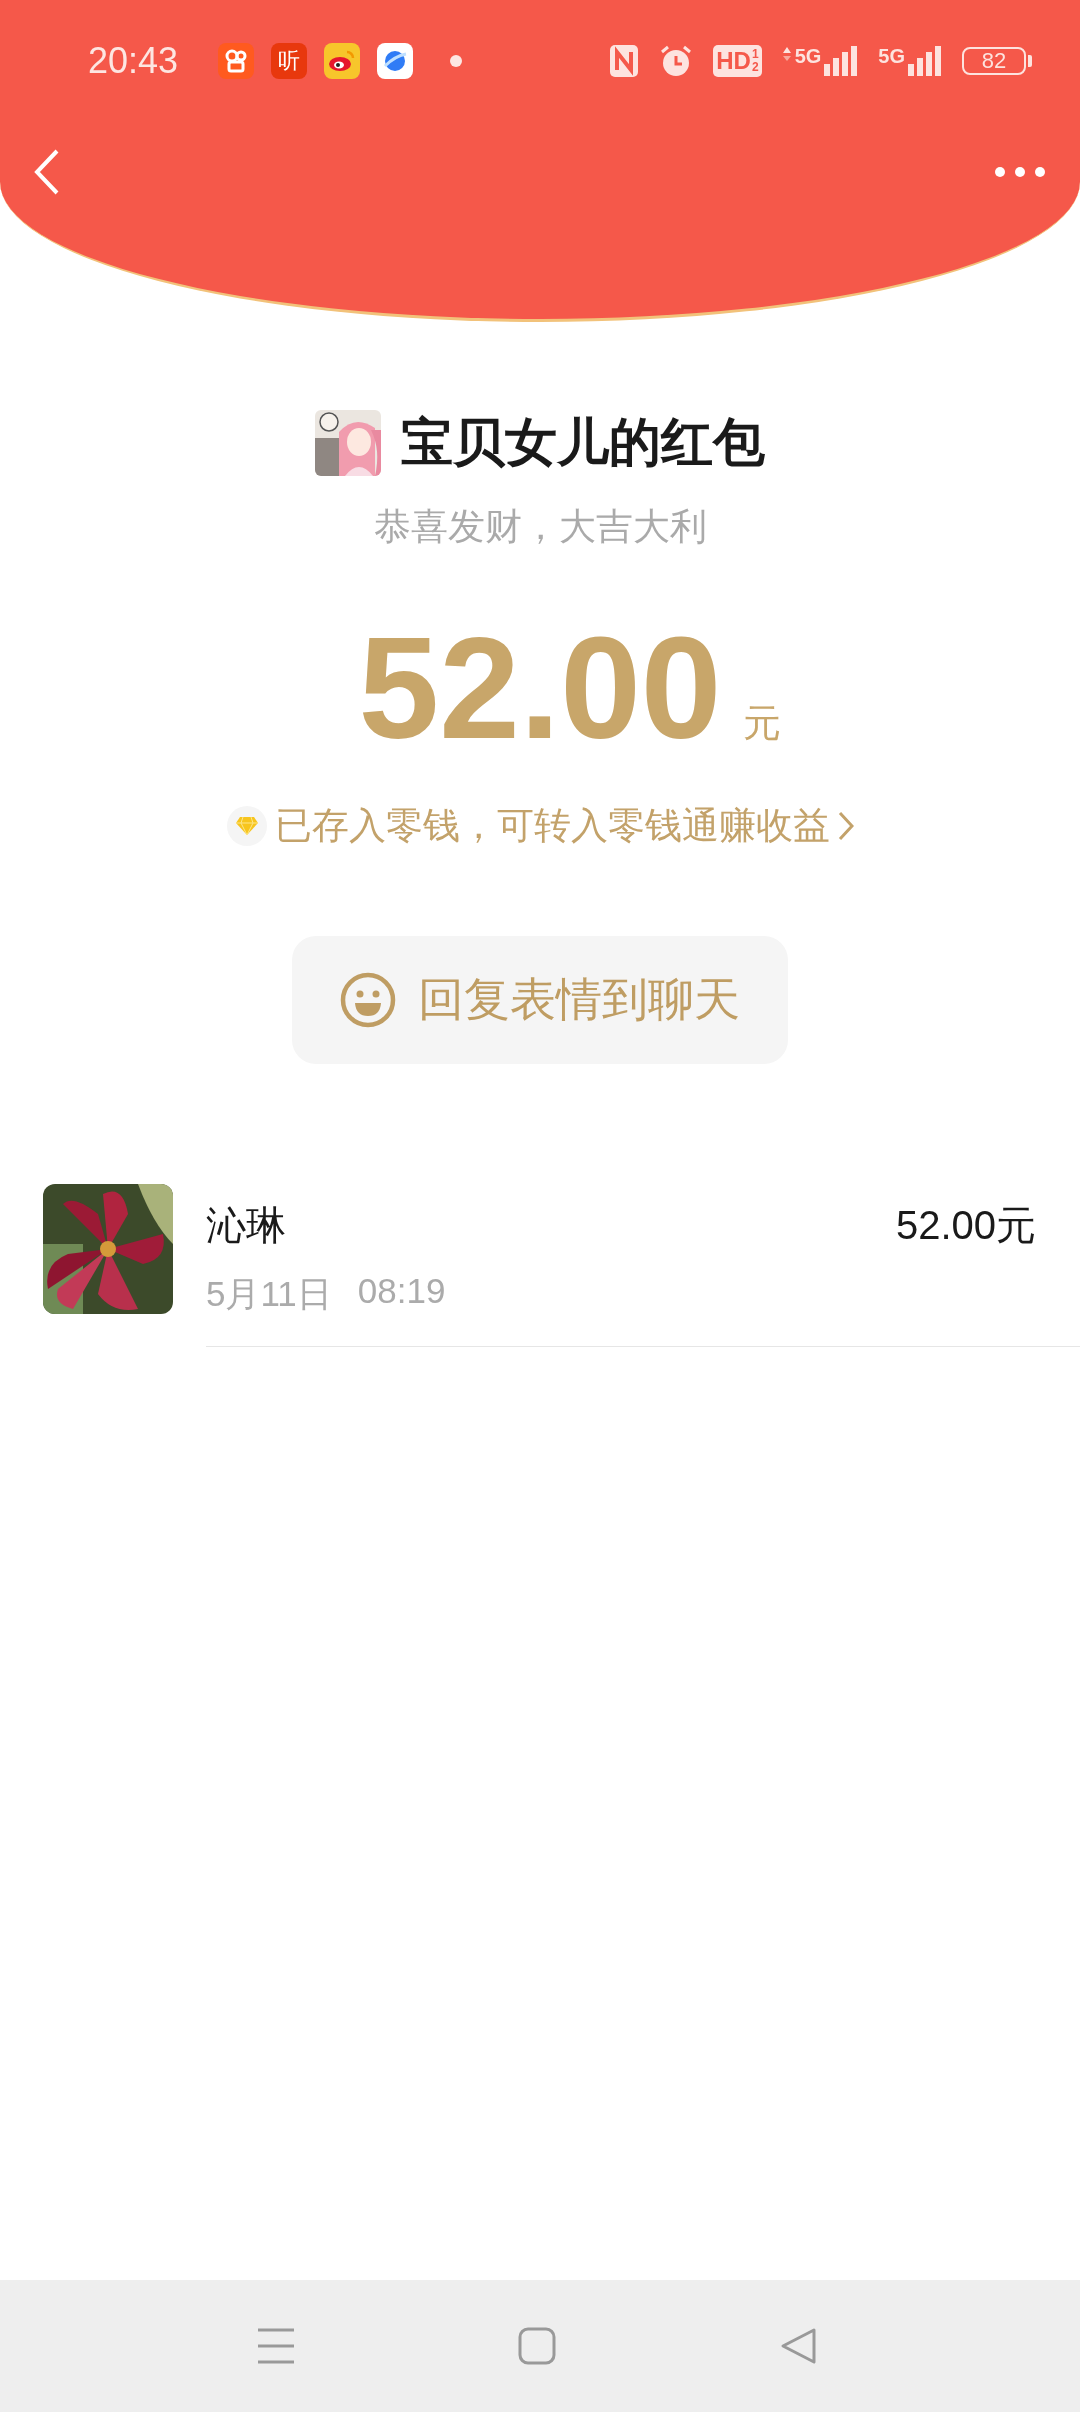 Image resolution: width=1080 pixels, height=2412 pixels. Describe the element at coordinates (1020, 172) in the screenshot. I see `more-options-icon` at that location.